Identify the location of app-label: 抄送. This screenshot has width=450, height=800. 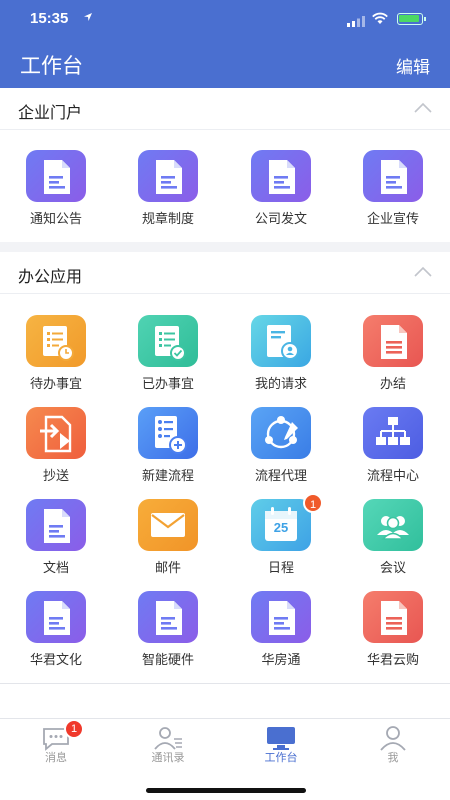
(55, 475).